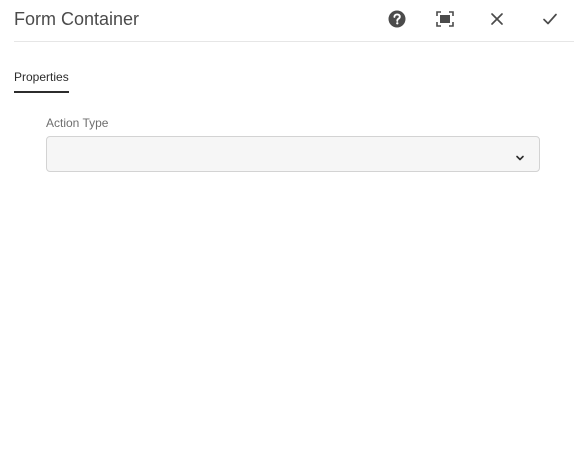  What do you see at coordinates (520, 155) in the screenshot?
I see `chevron-down-icon` at bounding box center [520, 155].